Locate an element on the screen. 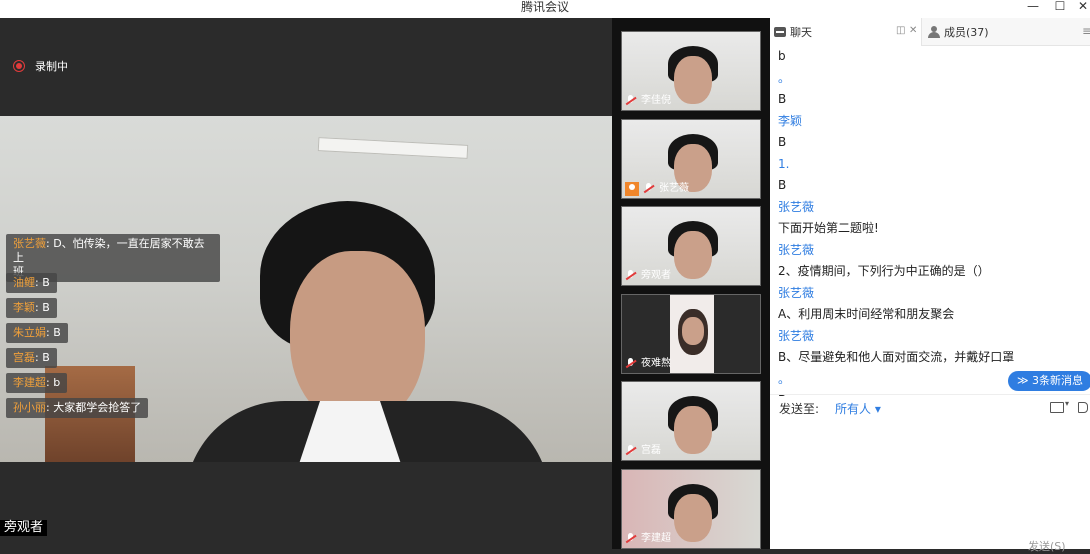  tile-label: 旁观者 is located at coordinates (648, 276).